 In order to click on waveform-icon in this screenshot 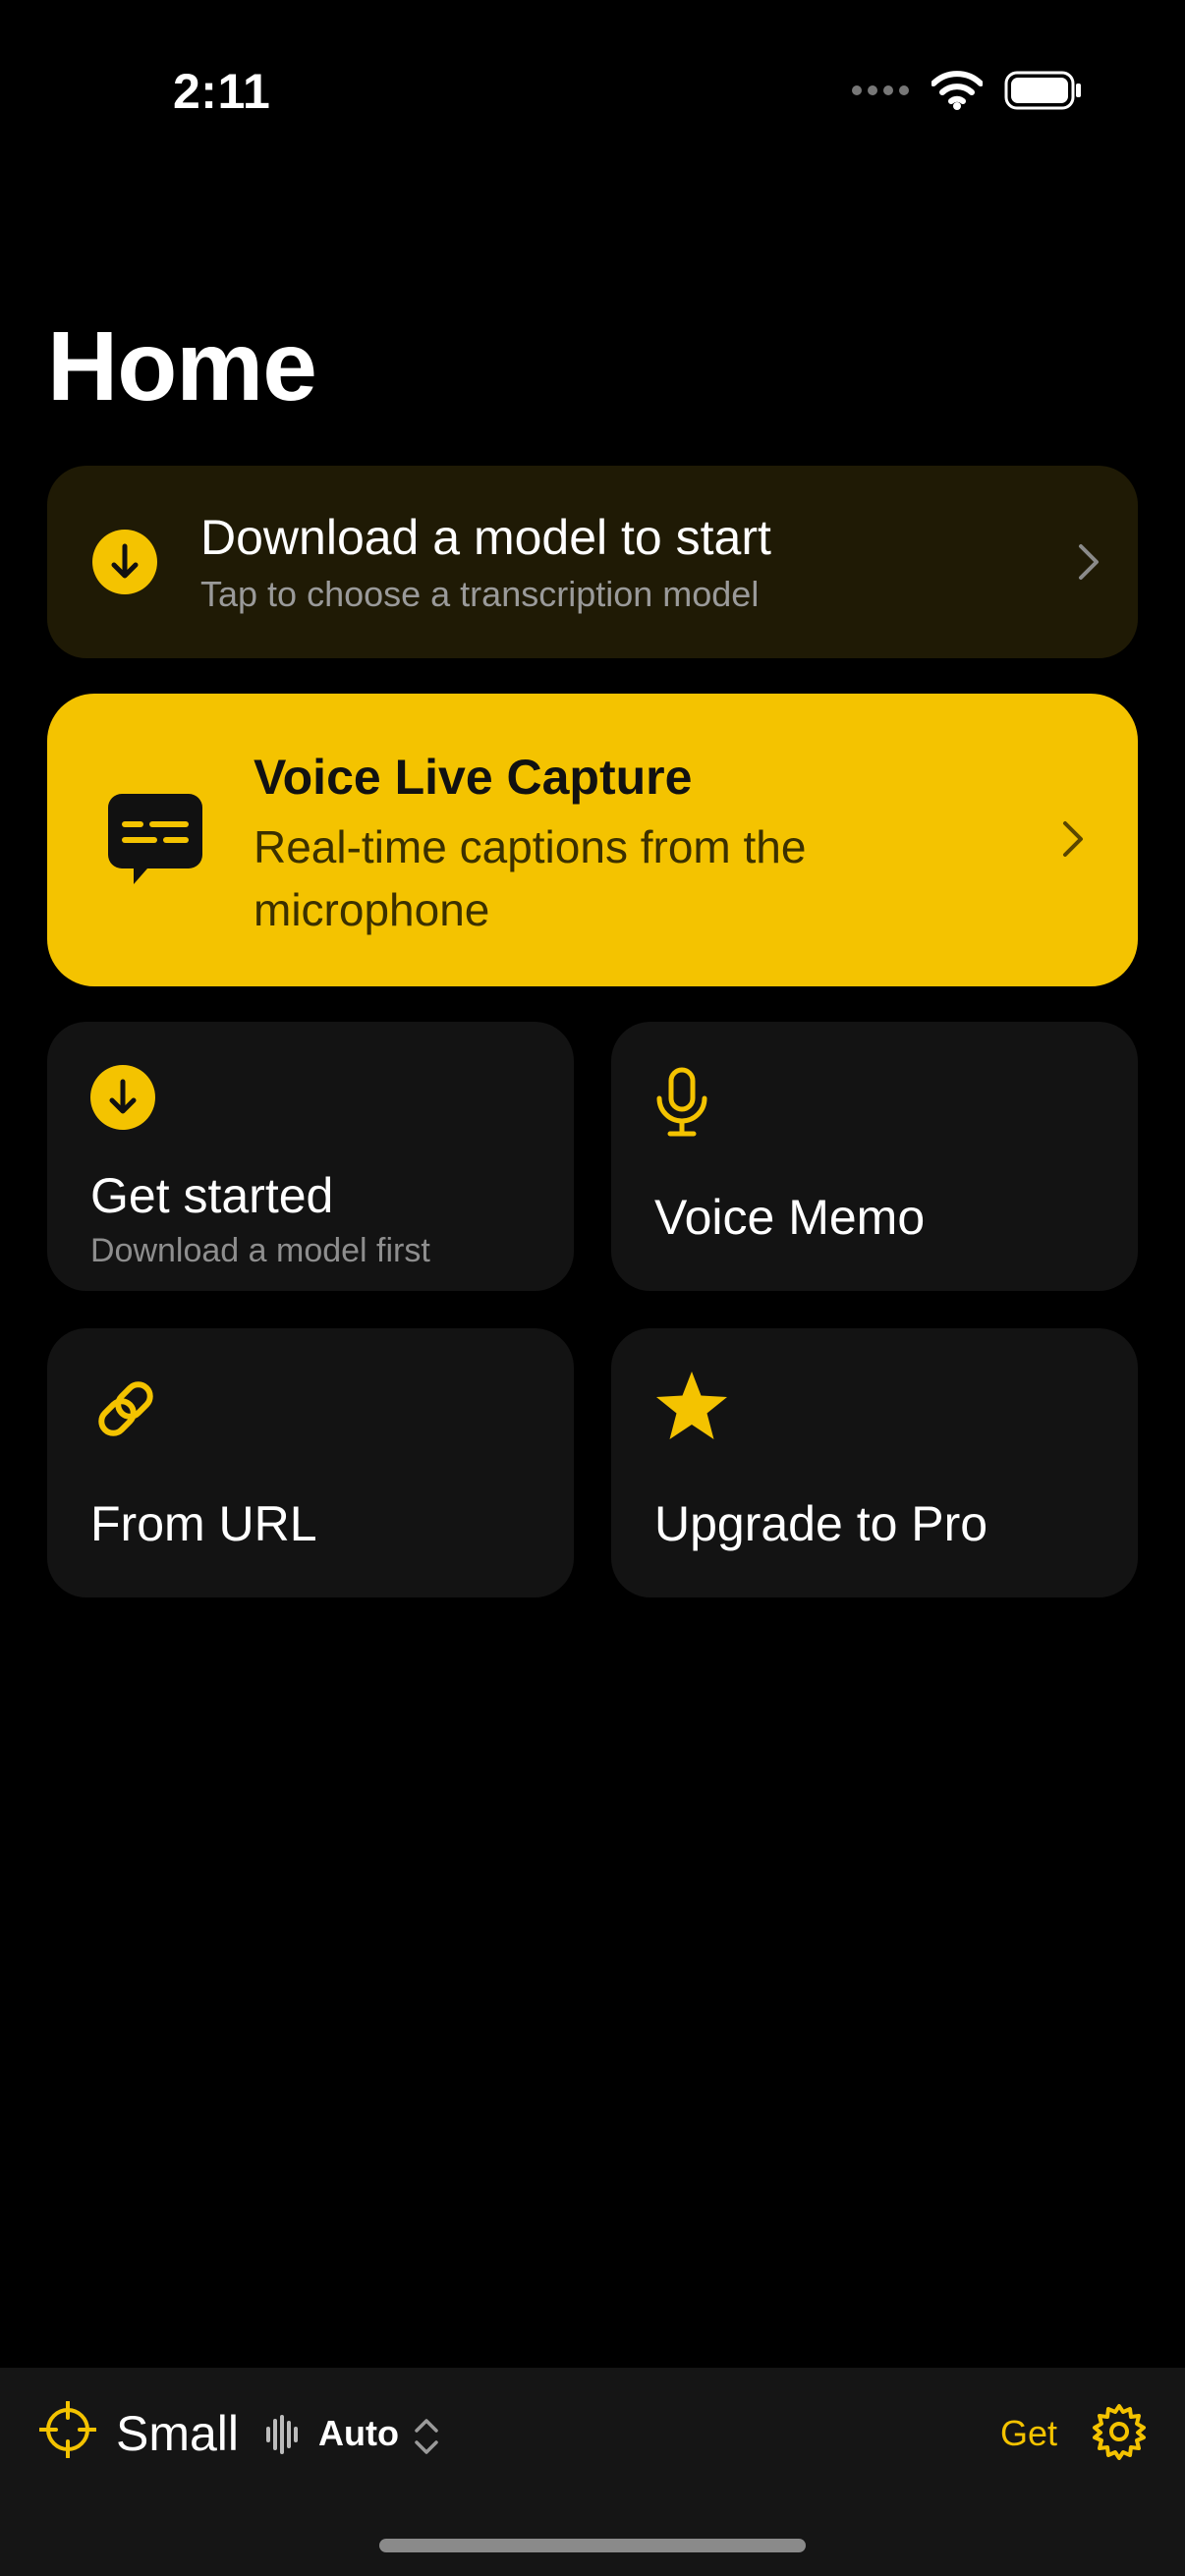, I will do `click(282, 2434)`.